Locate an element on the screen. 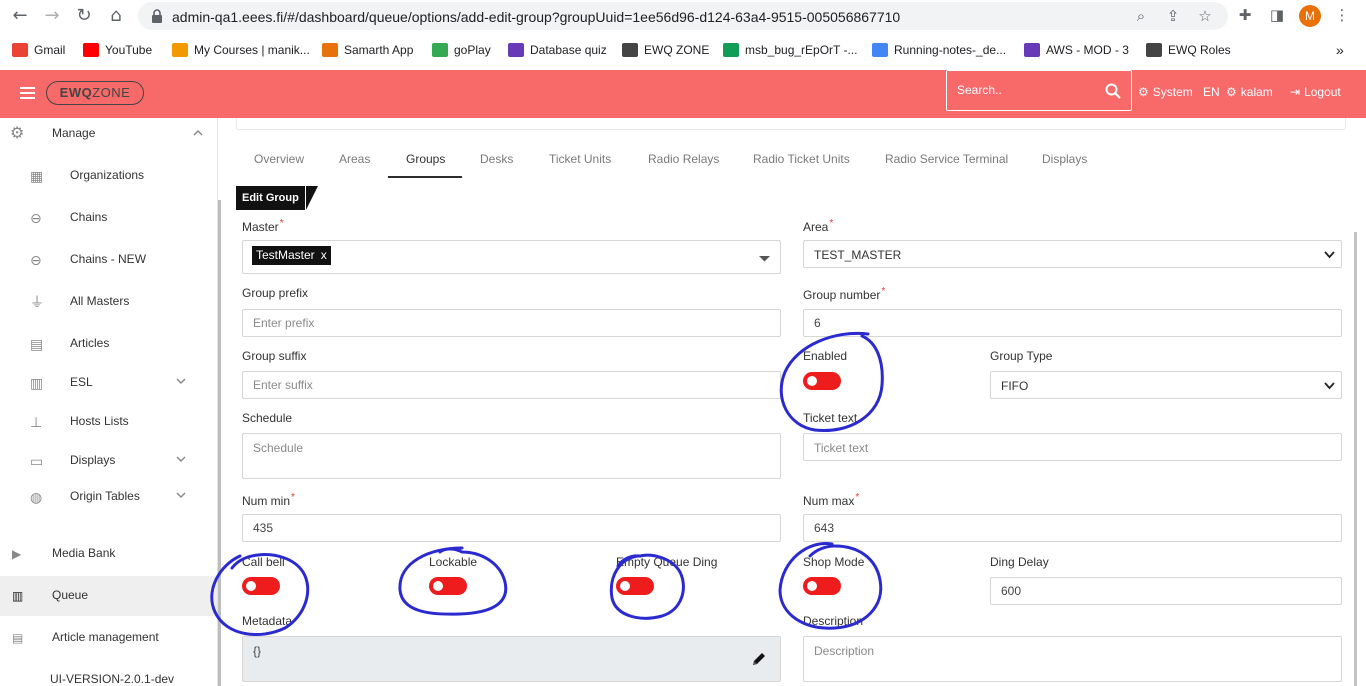 The height and width of the screenshot is (686, 1366). bookmark-4: goPlay is located at coordinates (461, 50).